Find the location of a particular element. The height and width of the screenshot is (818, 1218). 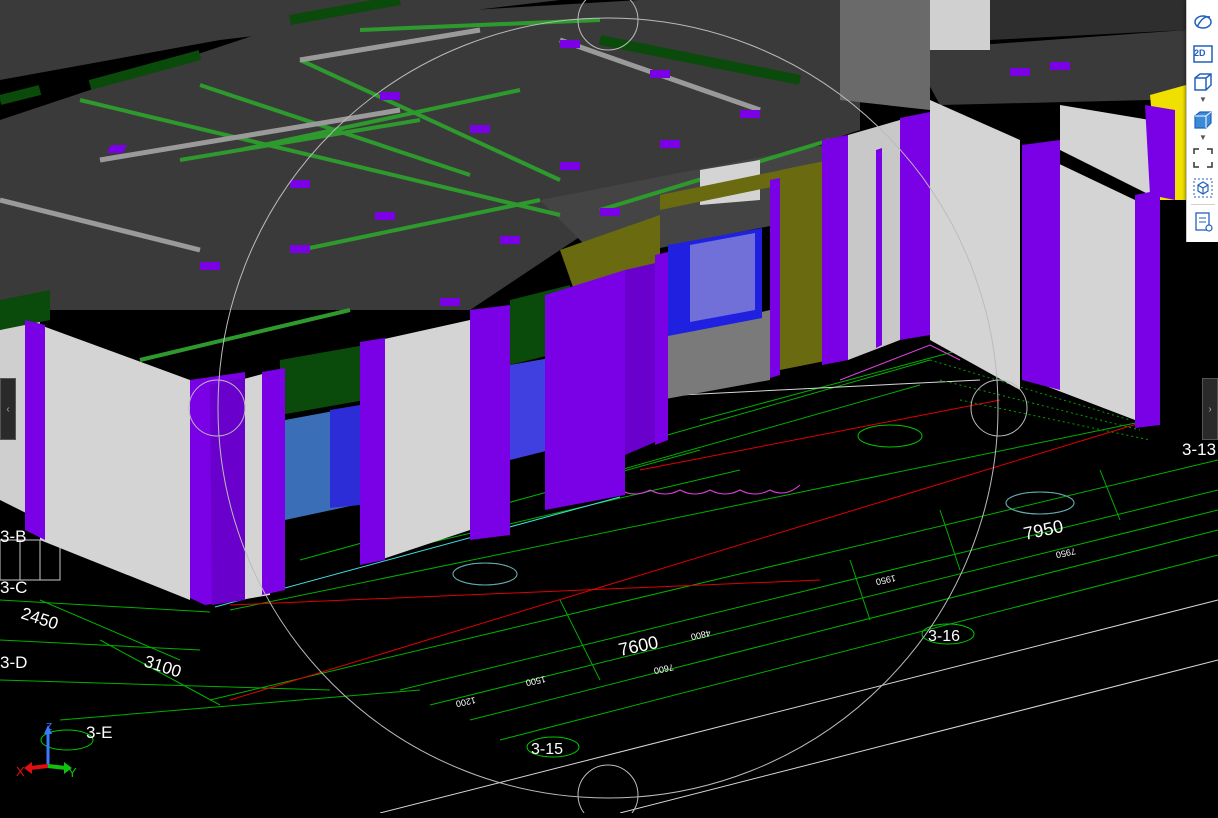

grid-label-3-13: 3-13 is located at coordinates (1199, 449).